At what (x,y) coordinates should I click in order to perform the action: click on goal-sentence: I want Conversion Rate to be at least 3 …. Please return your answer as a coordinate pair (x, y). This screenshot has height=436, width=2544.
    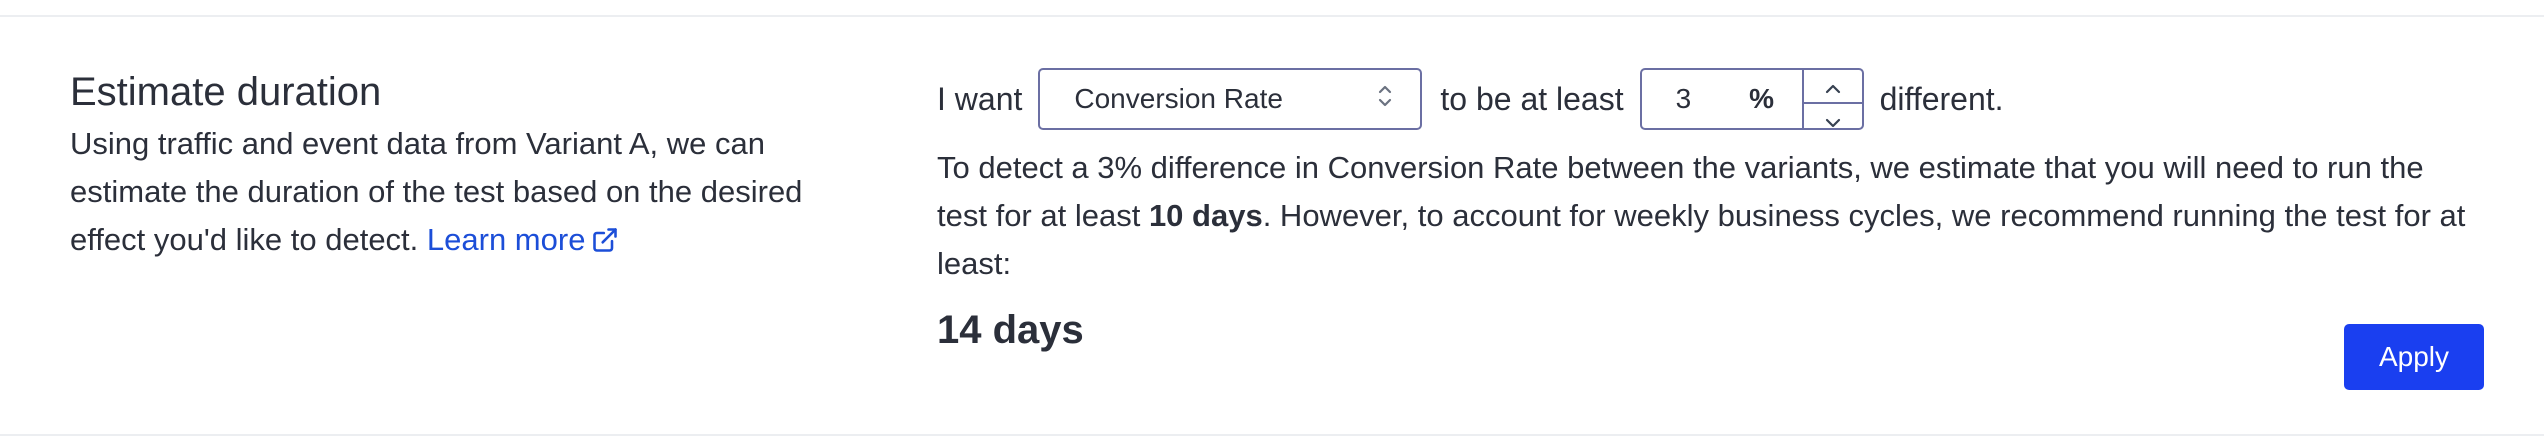
    Looking at the image, I should click on (1707, 99).